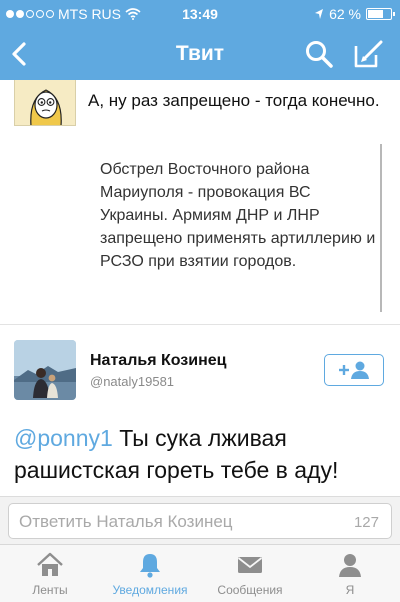  I want to click on reply-tweet: А, ну раз запрещено - тогда конечно., so click(200, 110).